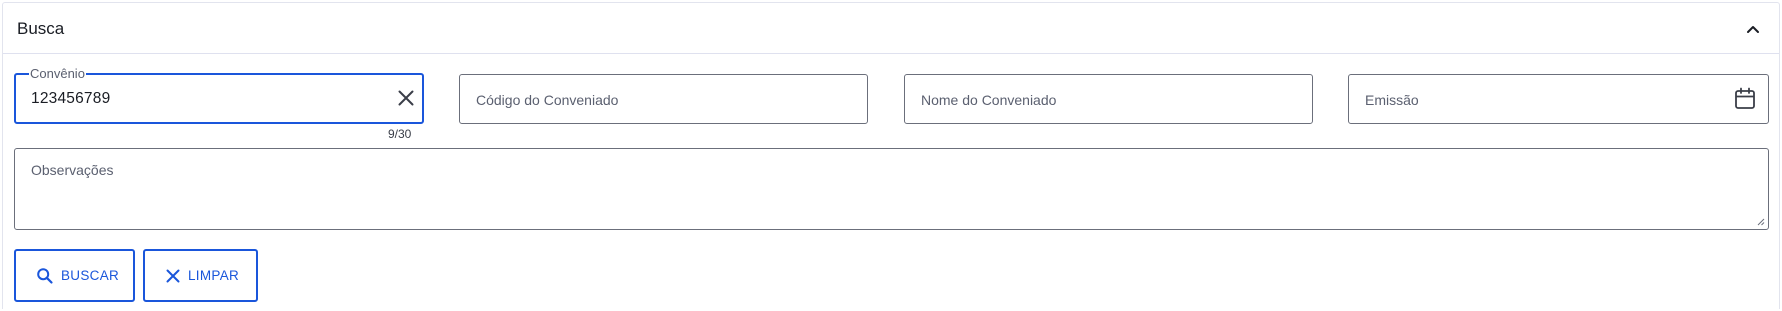 The image size is (1782, 311). What do you see at coordinates (90, 275) in the screenshot?
I see `search-button-label: BUSCAR` at bounding box center [90, 275].